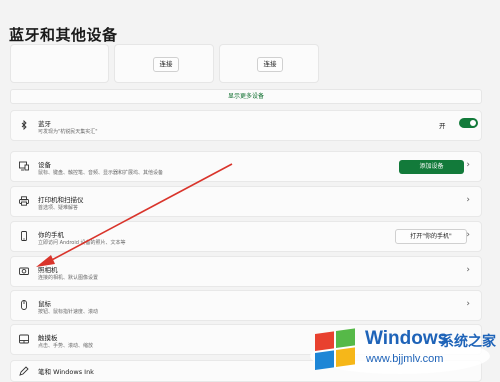 This screenshot has height=382, width=500. I want to click on show-more-devices-button: 显示更多设备, so click(246, 96).